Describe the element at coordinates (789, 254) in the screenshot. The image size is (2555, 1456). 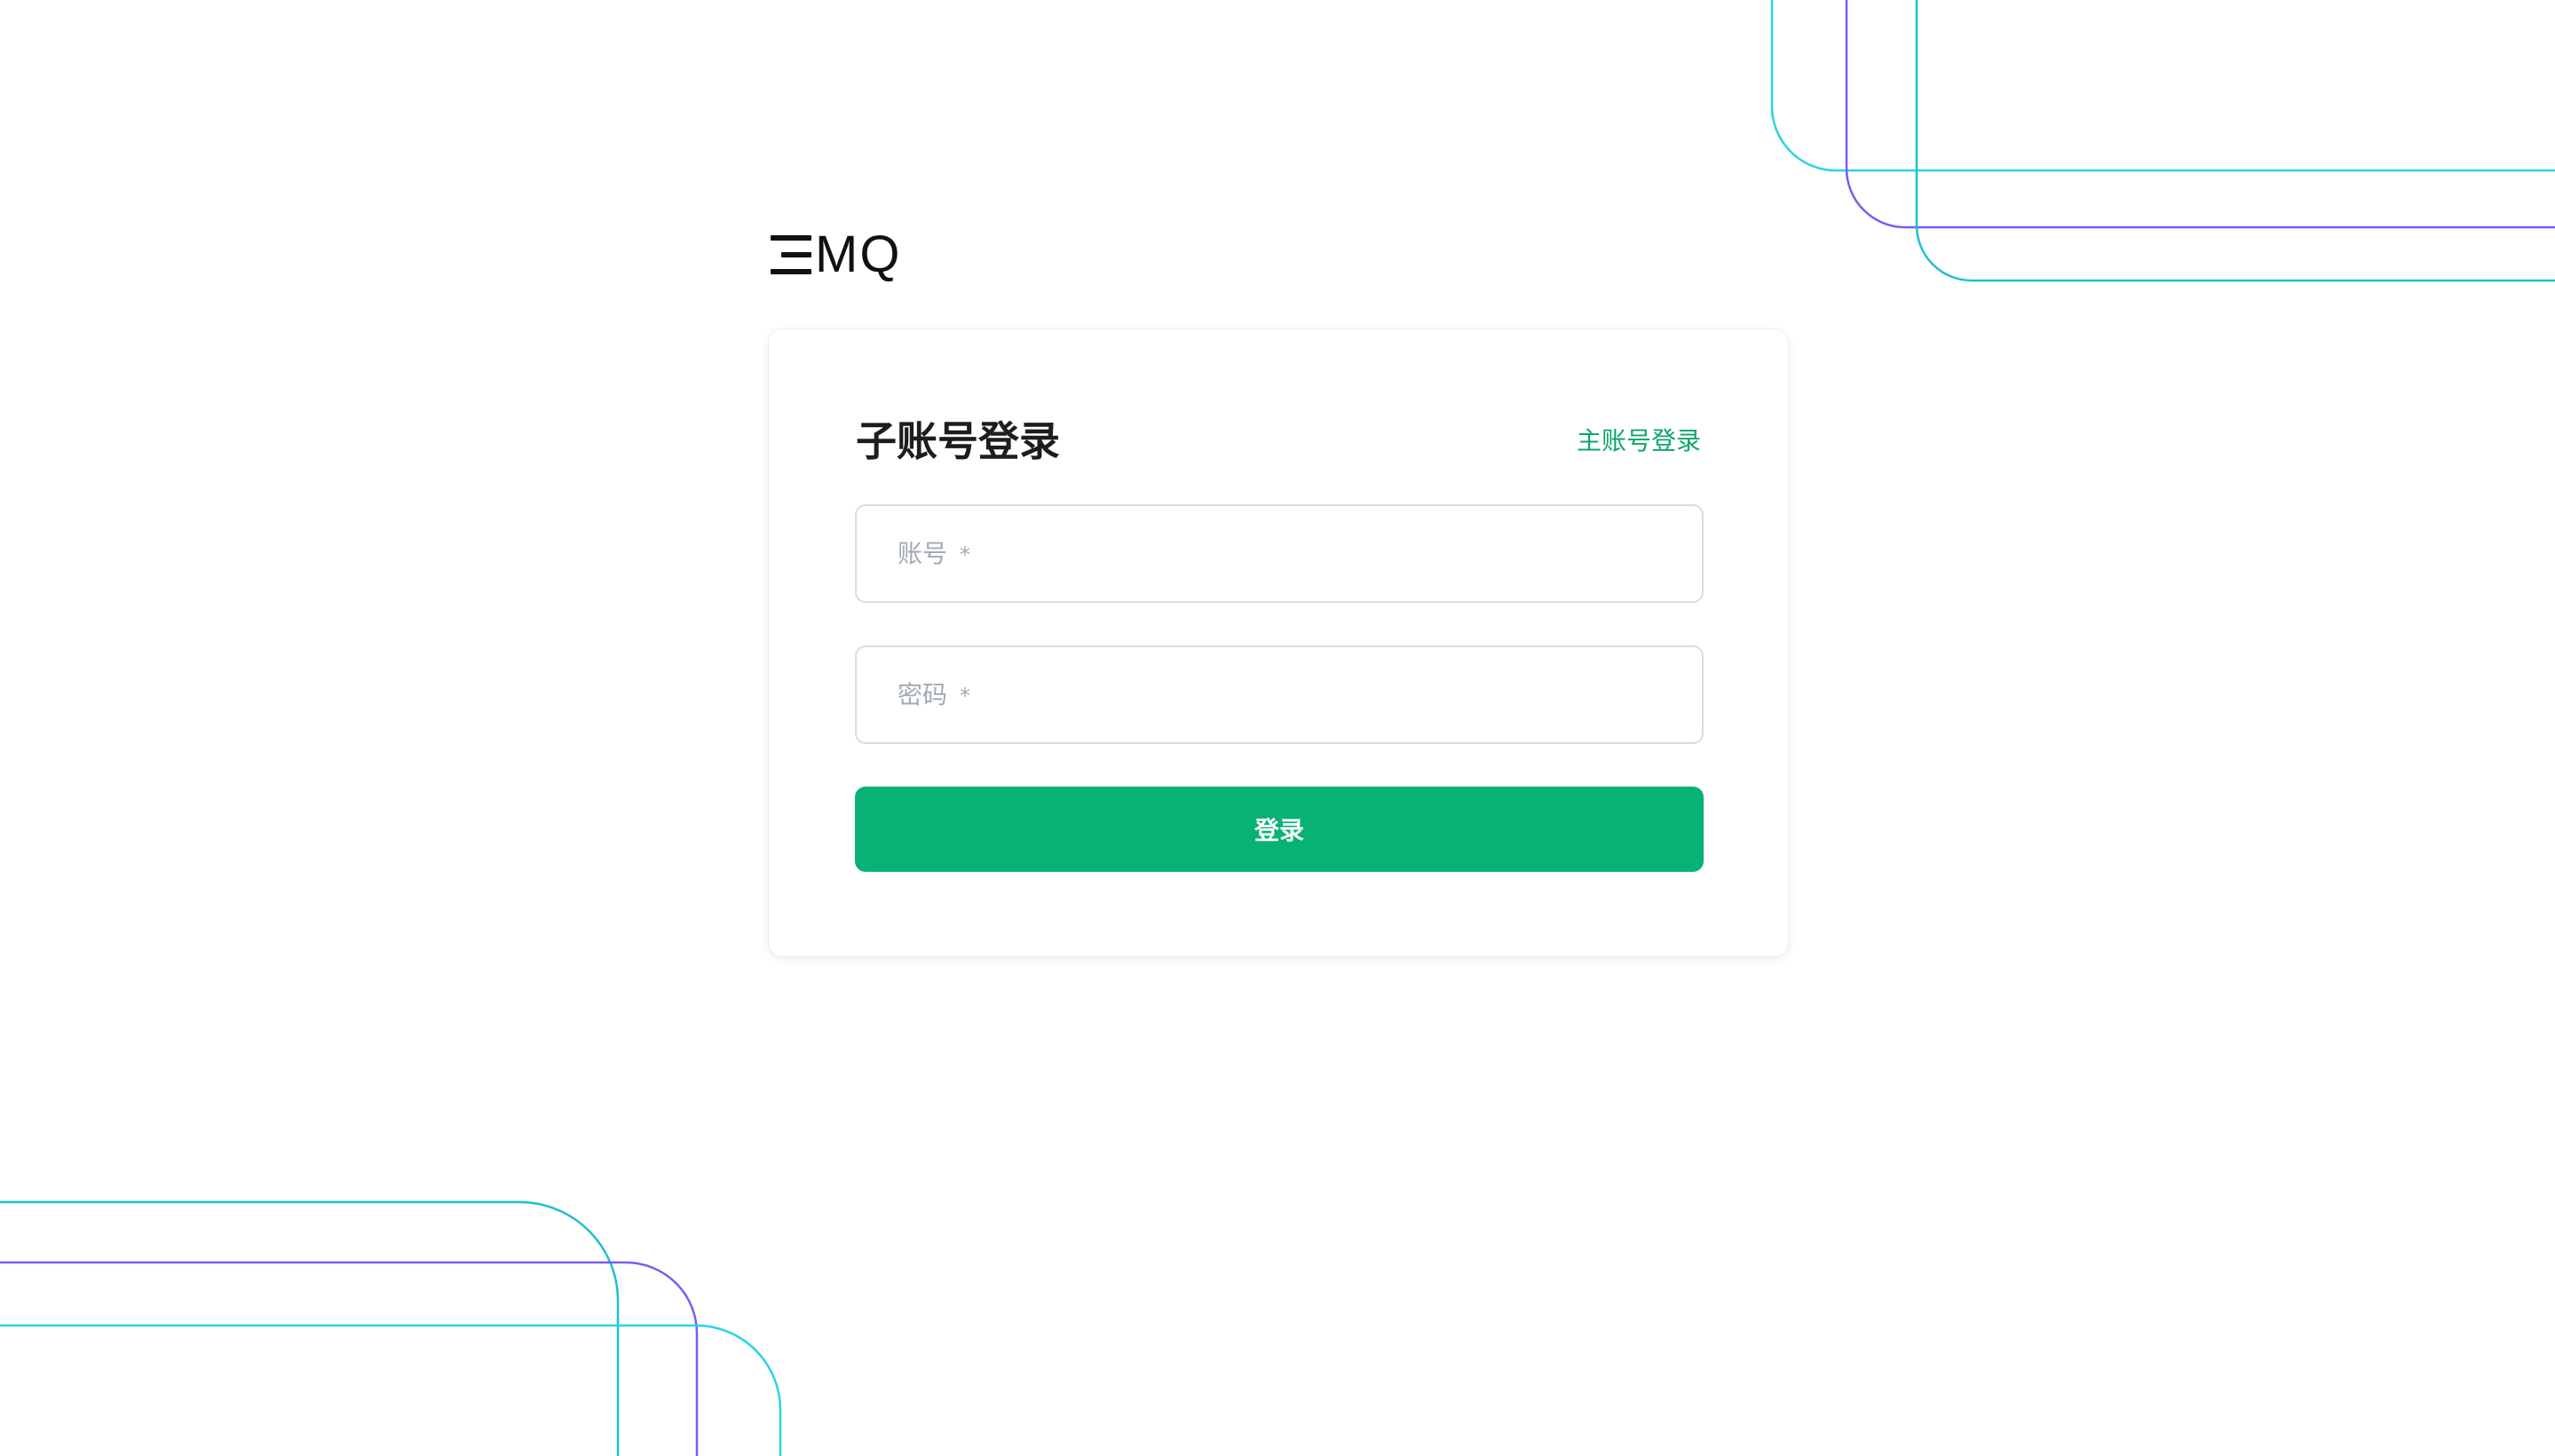
I see `logo-bars-icon` at that location.